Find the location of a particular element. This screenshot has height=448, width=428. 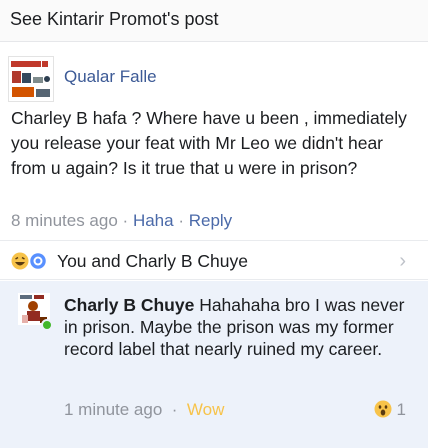

see-post-link: See Kintarir Promot's post is located at coordinates (214, 21).